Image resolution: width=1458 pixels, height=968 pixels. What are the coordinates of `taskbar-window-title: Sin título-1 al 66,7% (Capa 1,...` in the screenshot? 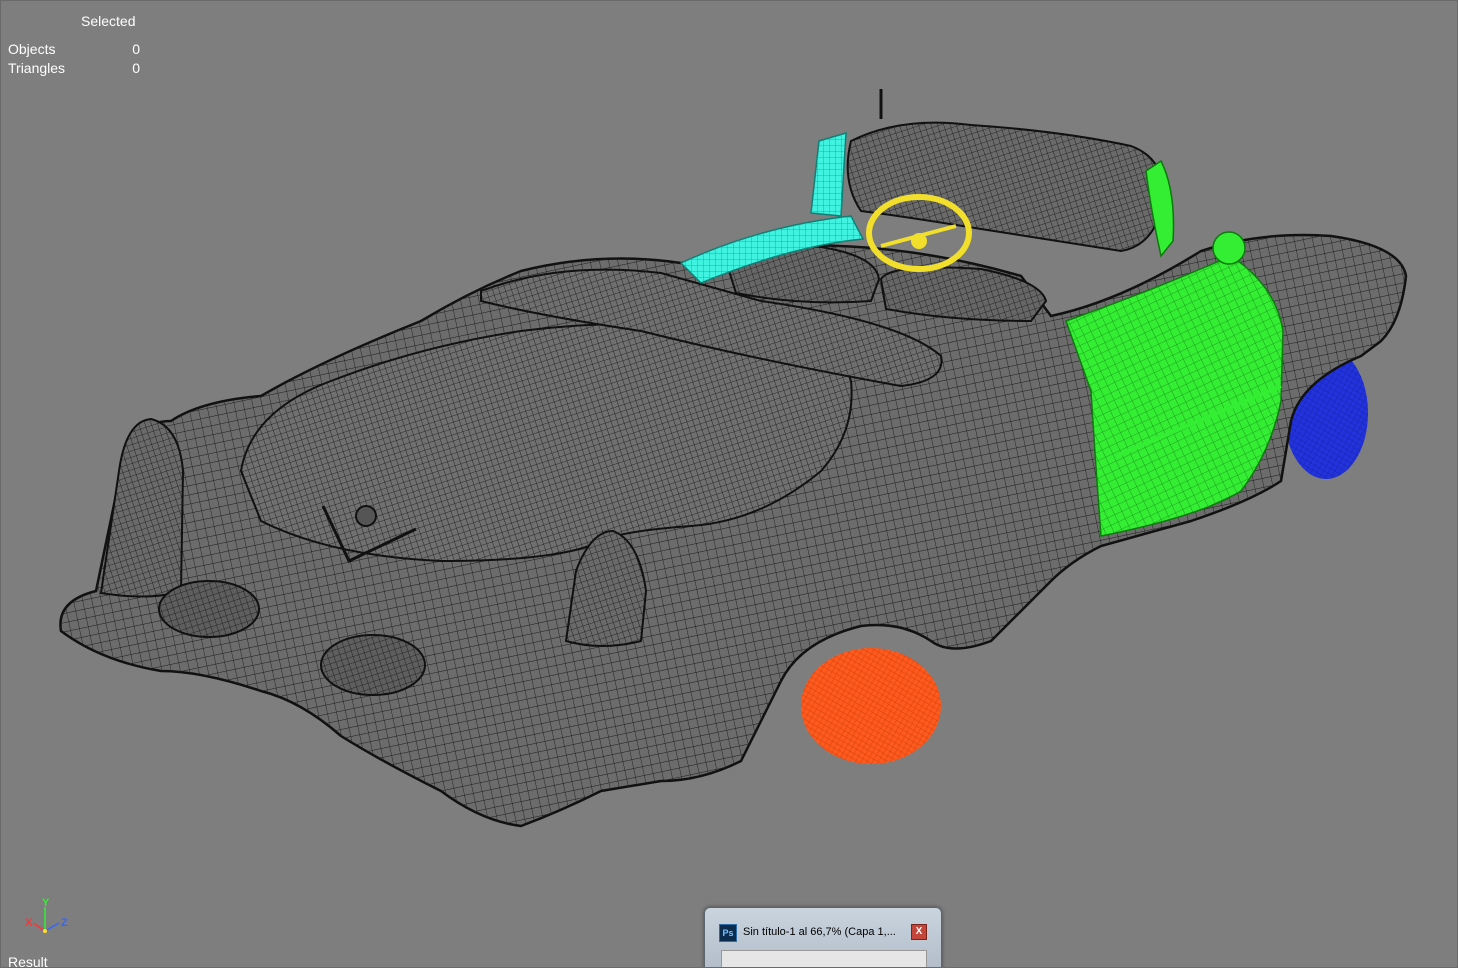 It's located at (819, 932).